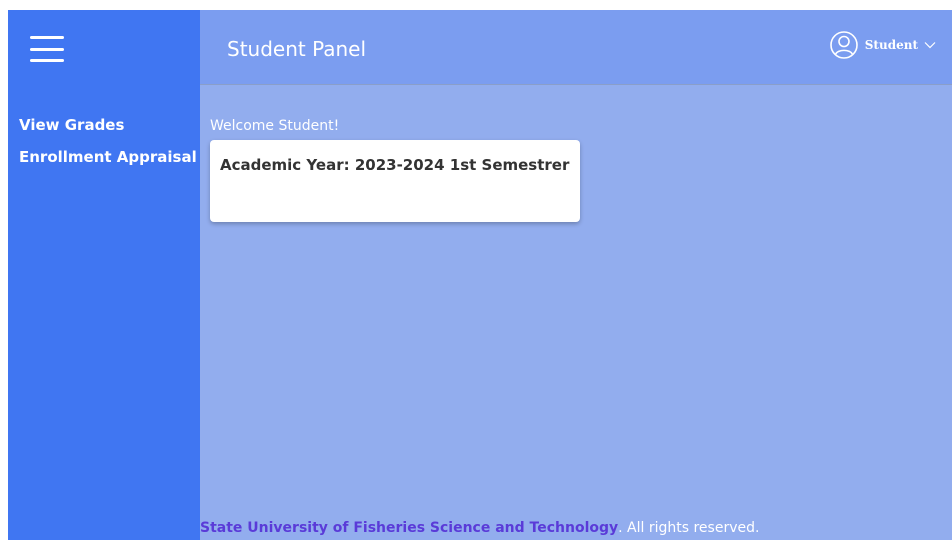  Describe the element at coordinates (576, 47) in the screenshot. I see `topbar: Student Panel Student` at that location.